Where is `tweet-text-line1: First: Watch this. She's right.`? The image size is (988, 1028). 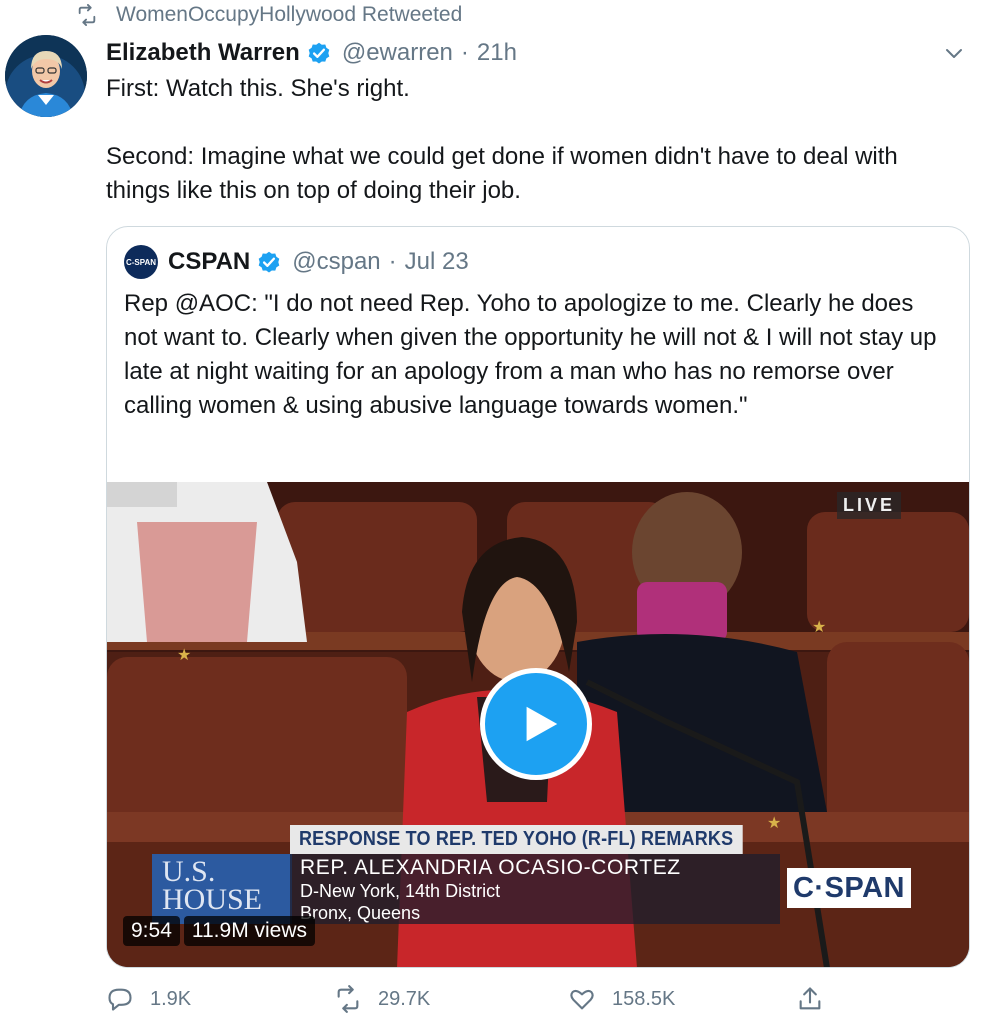 tweet-text-line1: First: Watch this. She's right. is located at coordinates (258, 88).